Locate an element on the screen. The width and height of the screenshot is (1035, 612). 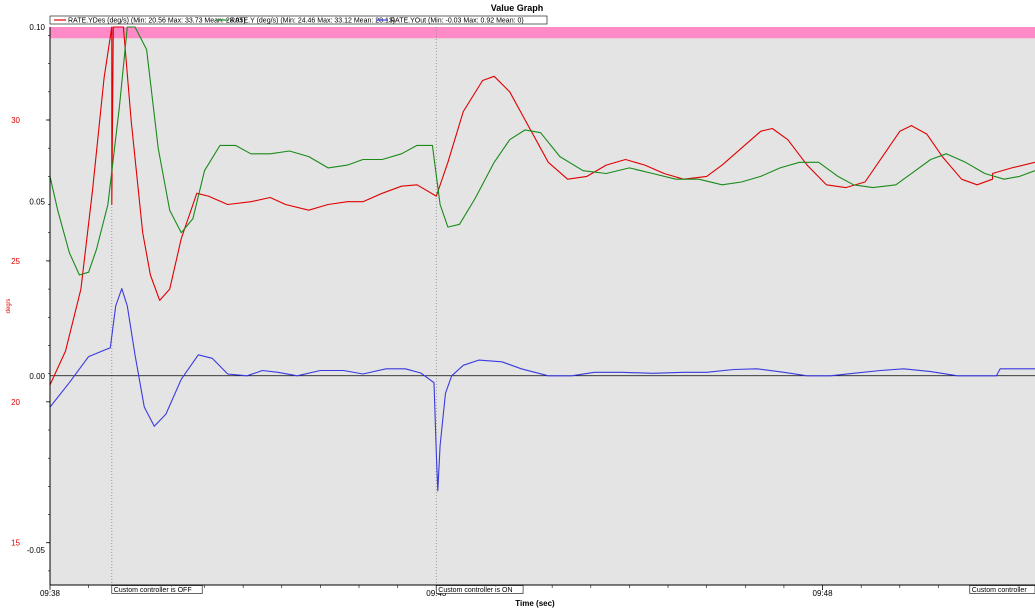
x-axis-label: Time (sec) is located at coordinates (535, 603).